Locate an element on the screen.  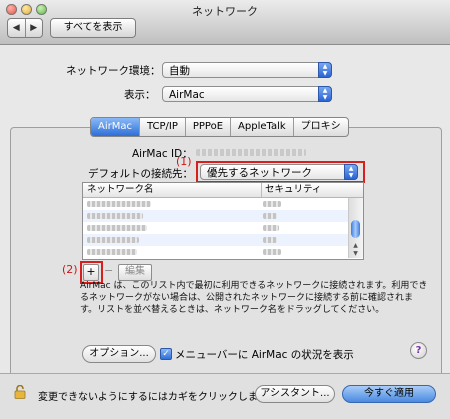
show-all-button: すべてを表示 is located at coordinates (93, 28).